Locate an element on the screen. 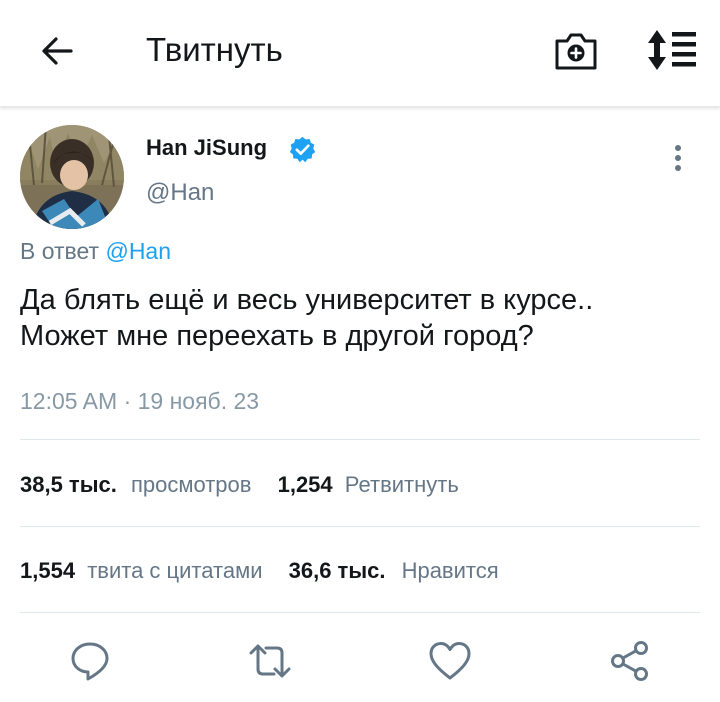 The image size is (720, 702). tweet-timestamp: 12:05 AM · 19 нояб. 23 is located at coordinates (140, 401).